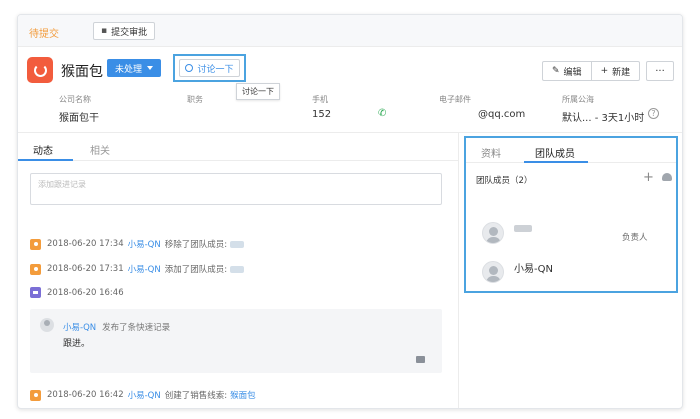 The height and width of the screenshot is (419, 700). Describe the element at coordinates (621, 72) in the screenshot. I see `new-label: 新建` at that location.